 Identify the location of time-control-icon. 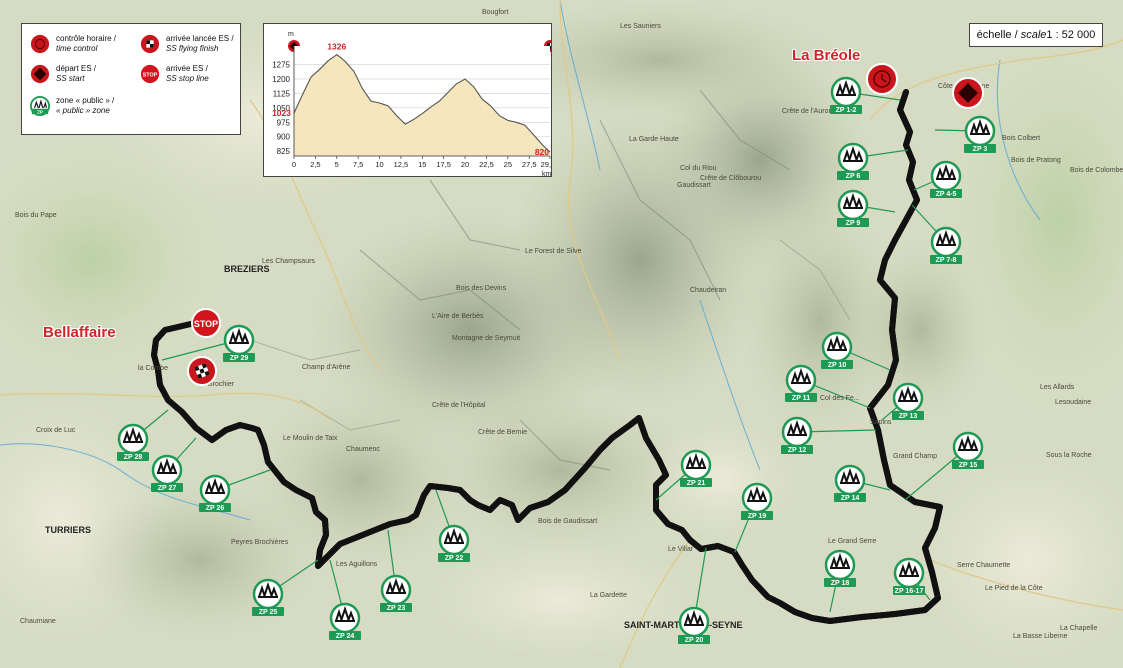
(882, 79).